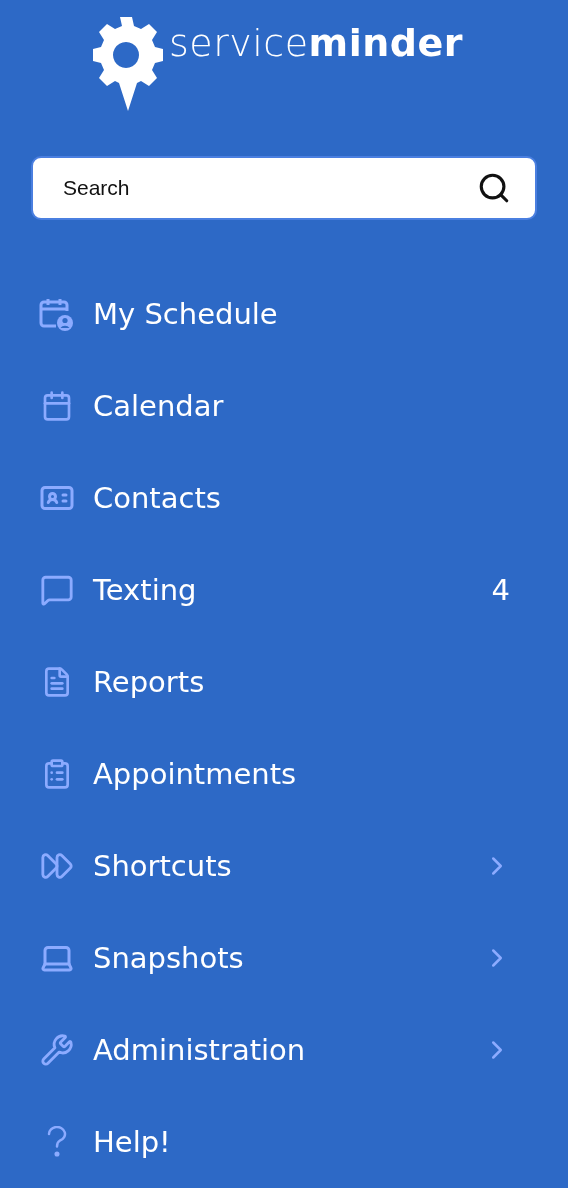  What do you see at coordinates (57, 590) in the screenshot?
I see `chat-bubble-icon` at bounding box center [57, 590].